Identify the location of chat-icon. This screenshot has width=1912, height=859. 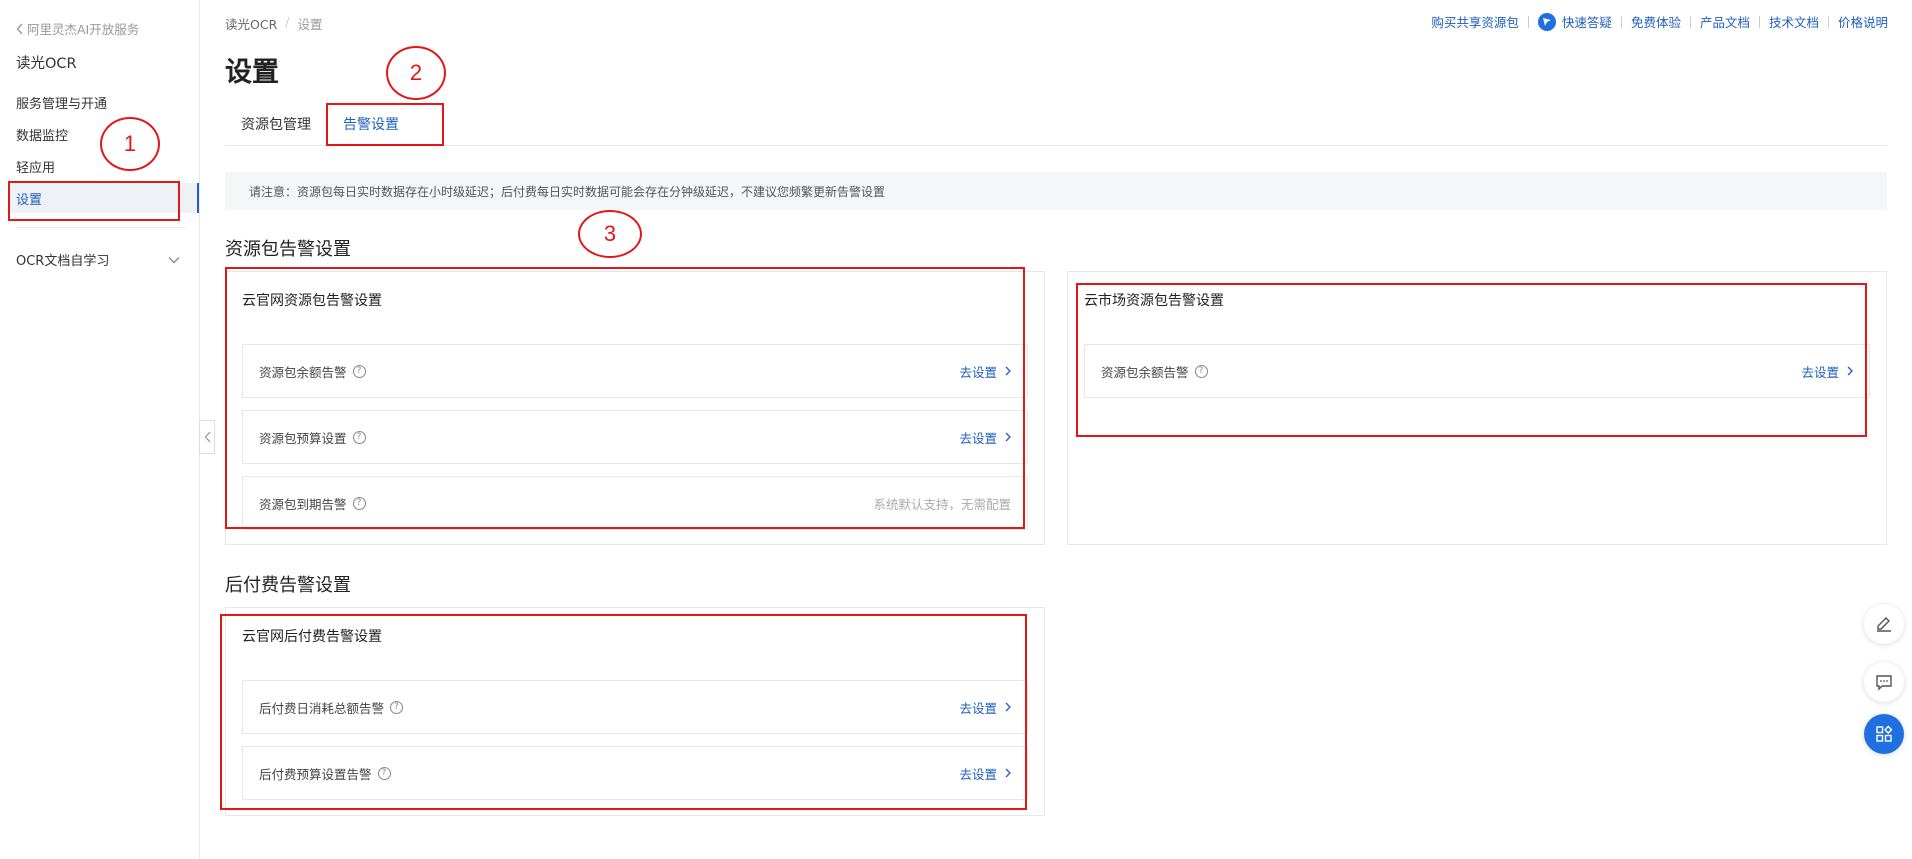
(1884, 683).